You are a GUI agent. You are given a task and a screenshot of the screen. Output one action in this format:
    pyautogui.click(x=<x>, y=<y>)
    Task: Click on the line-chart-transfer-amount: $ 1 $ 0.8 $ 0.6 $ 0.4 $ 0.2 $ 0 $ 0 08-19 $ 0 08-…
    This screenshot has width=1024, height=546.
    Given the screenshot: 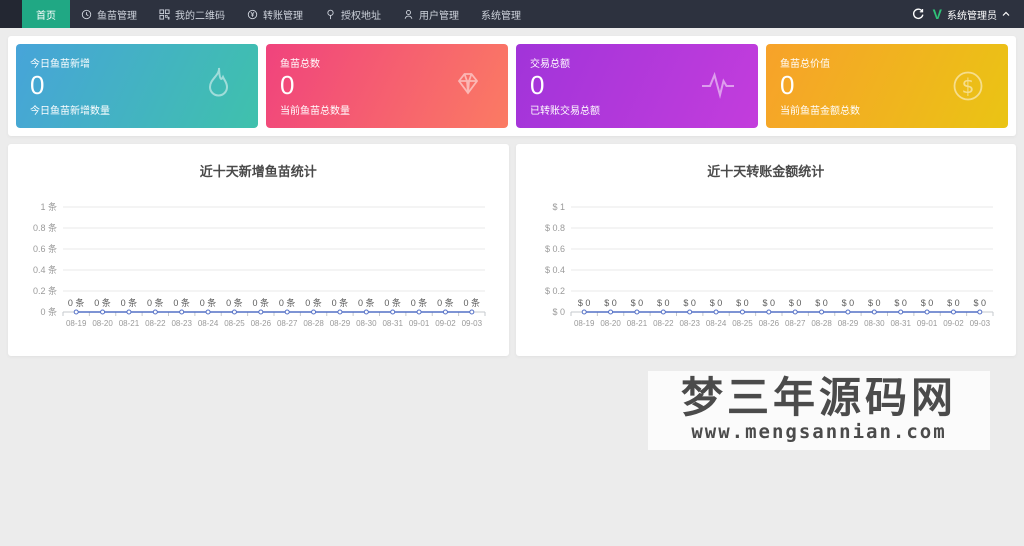 What is the action you would take?
    pyautogui.click(x=769, y=265)
    